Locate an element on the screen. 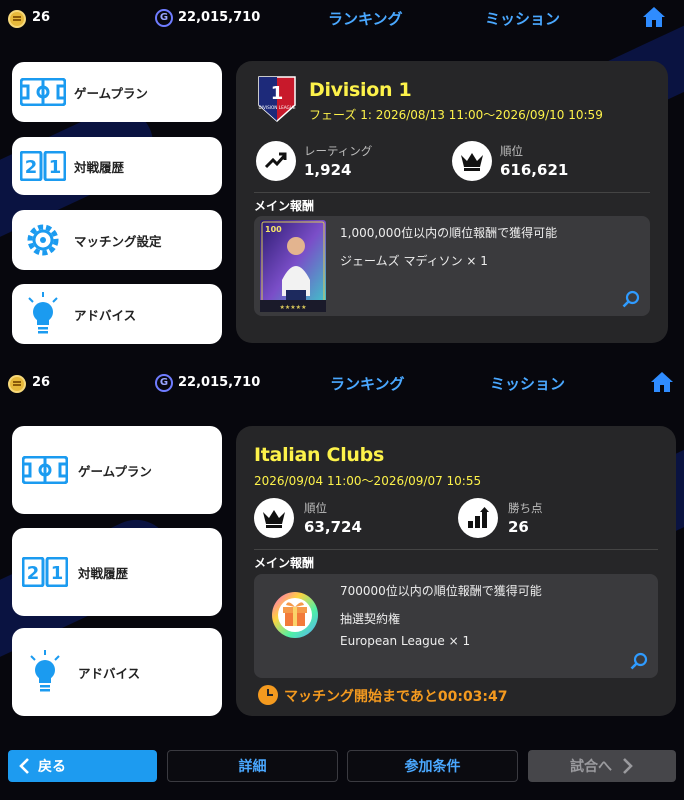  back-button: 戻る is located at coordinates (82, 766).